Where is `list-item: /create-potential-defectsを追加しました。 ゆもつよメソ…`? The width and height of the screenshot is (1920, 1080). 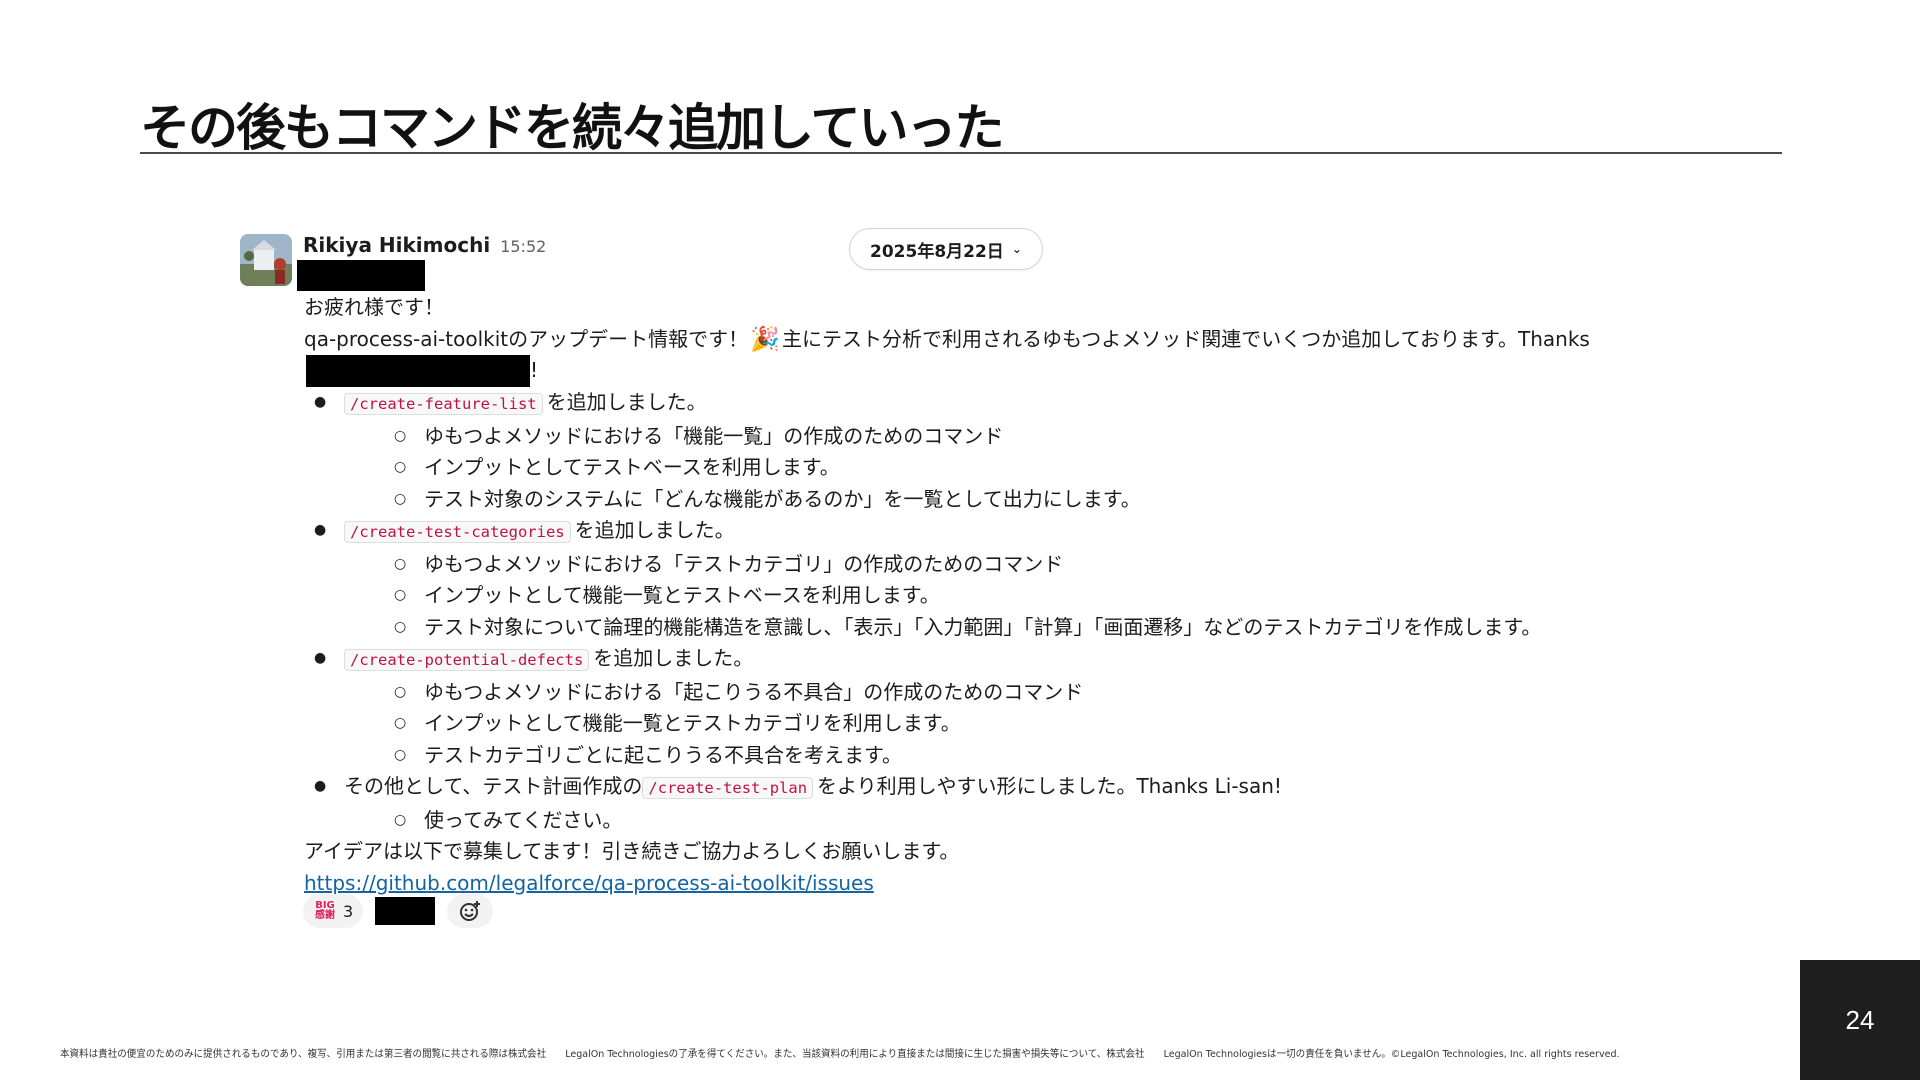
list-item: /create-potential-defectsを追加しました。 ゆもつよメソ… is located at coordinates (994, 707).